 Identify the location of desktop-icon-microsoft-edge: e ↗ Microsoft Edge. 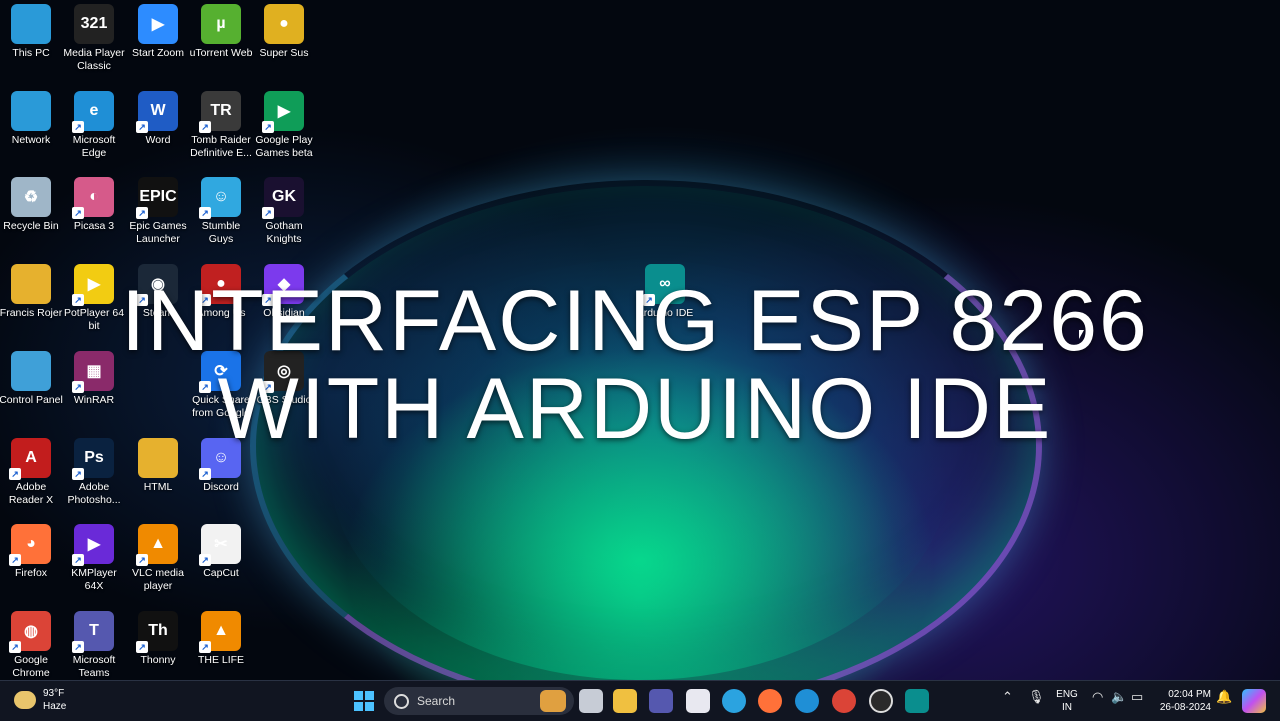
(94, 125).